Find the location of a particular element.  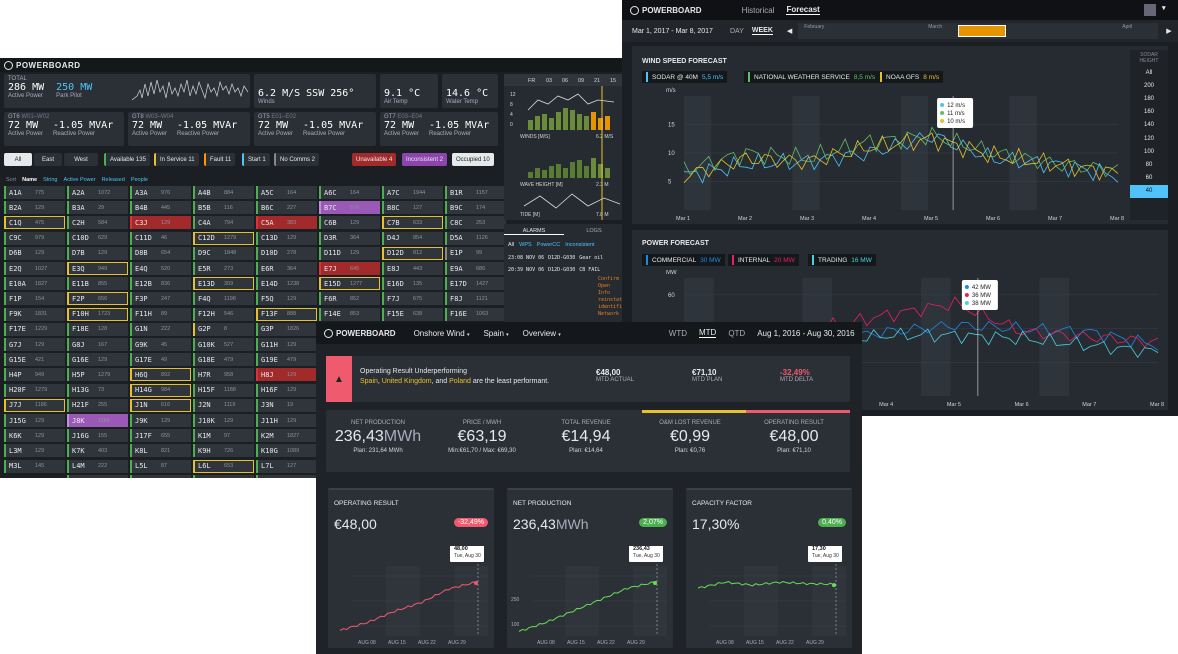

nav-segment: Onshore Wind ▾ is located at coordinates (442, 333).